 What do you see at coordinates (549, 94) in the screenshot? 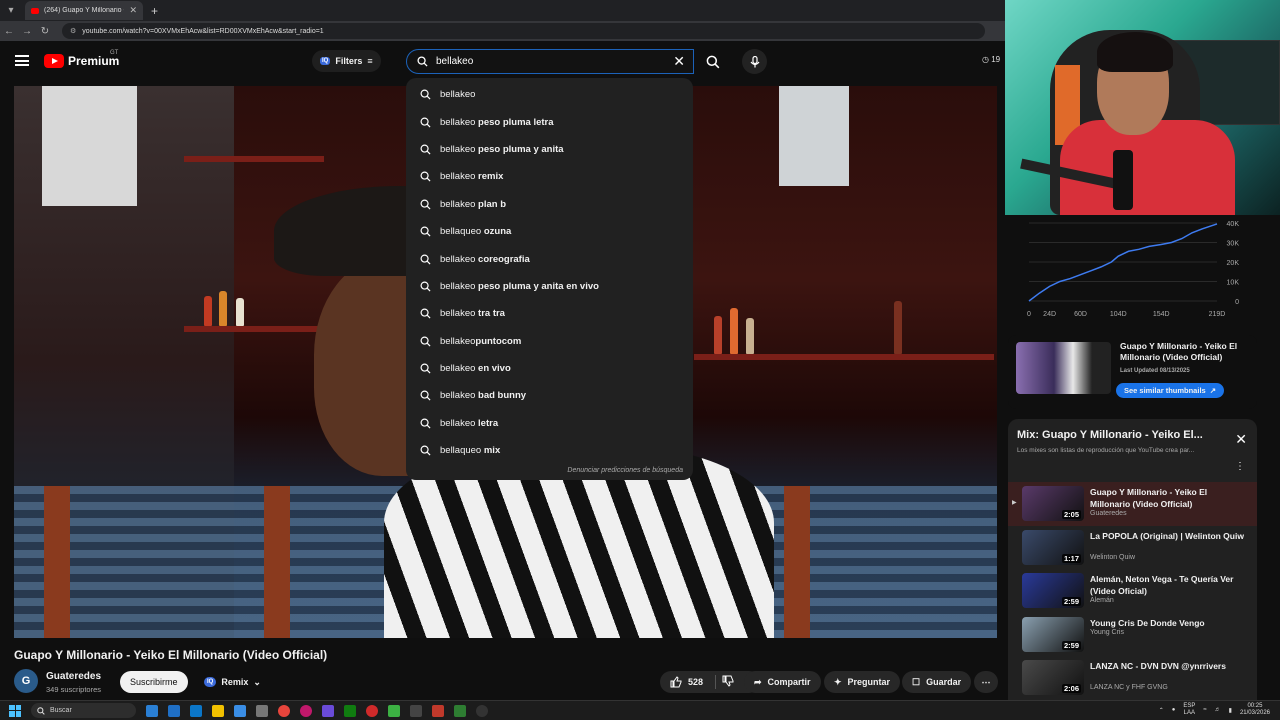
I see `search-suggestion: bellakeo` at bounding box center [549, 94].